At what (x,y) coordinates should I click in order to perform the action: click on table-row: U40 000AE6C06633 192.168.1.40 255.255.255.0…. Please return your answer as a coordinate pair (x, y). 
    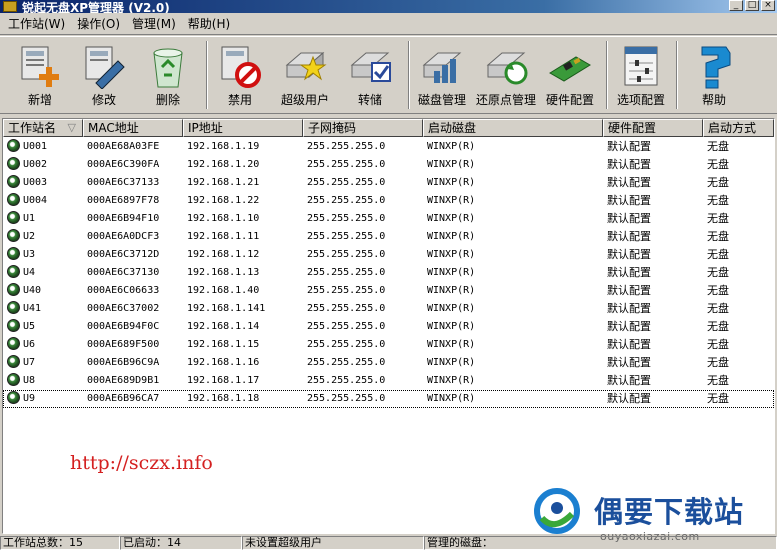
    Looking at the image, I should click on (388, 291).